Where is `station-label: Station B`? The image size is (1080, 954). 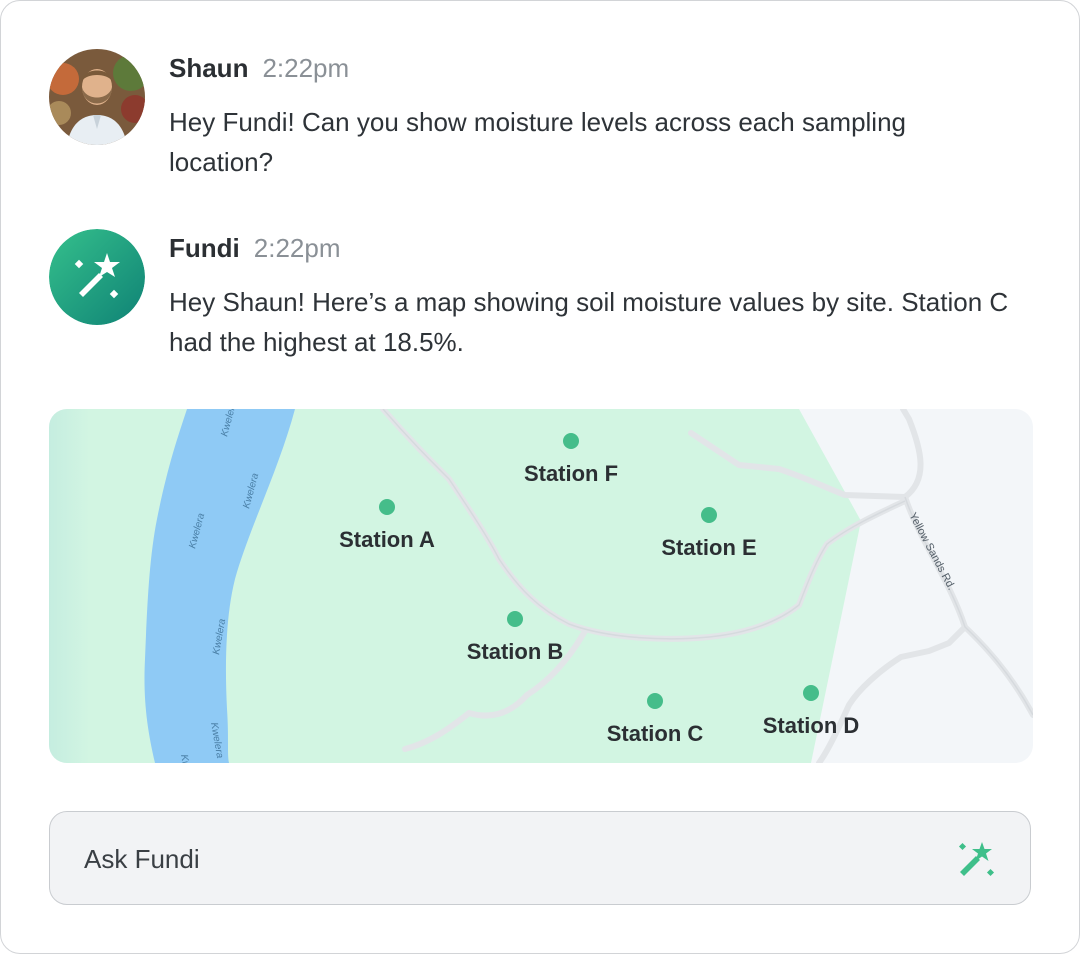 station-label: Station B is located at coordinates (515, 651).